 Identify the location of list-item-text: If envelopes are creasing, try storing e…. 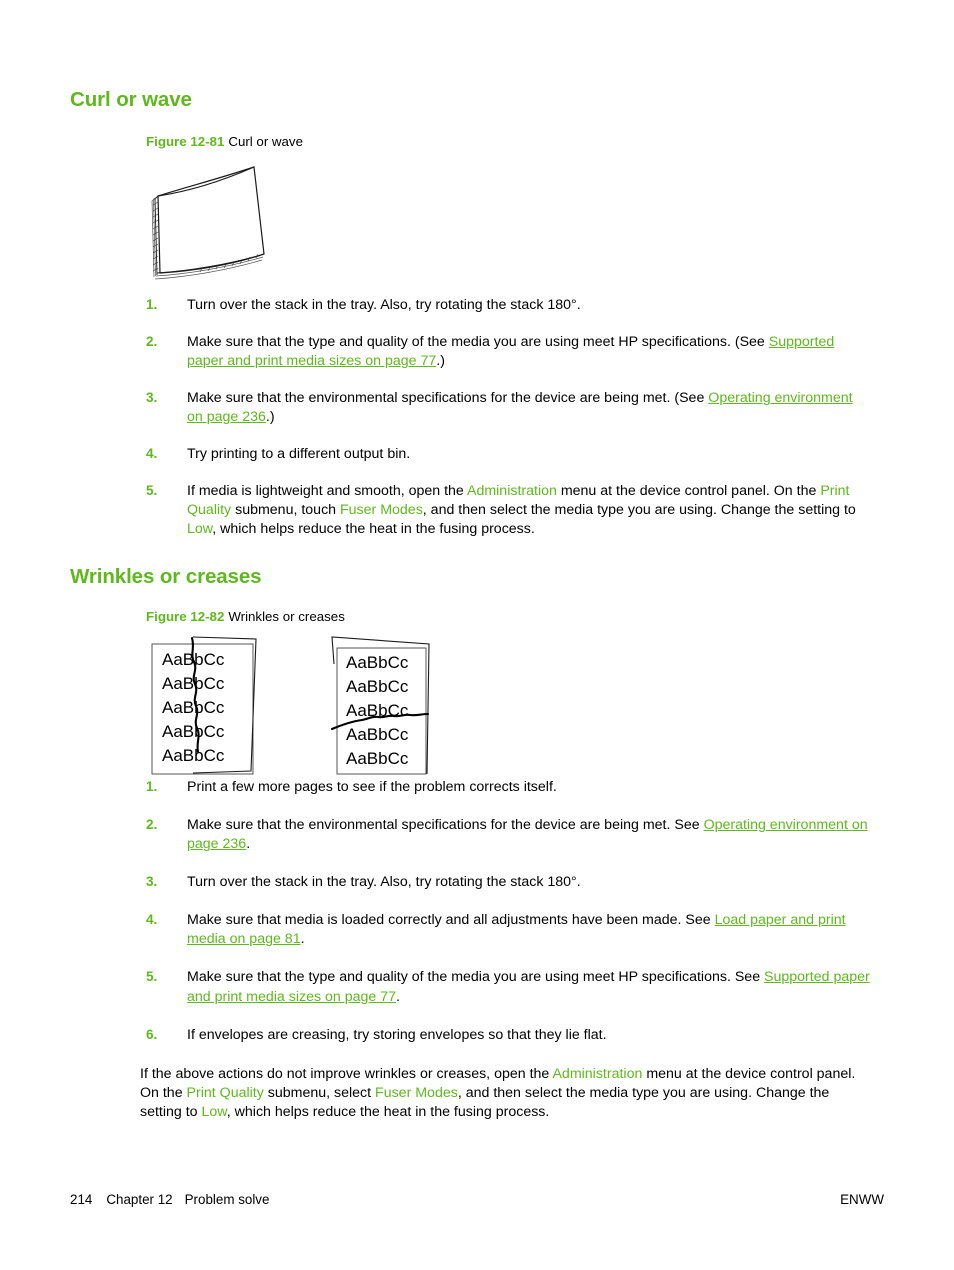
(397, 1034).